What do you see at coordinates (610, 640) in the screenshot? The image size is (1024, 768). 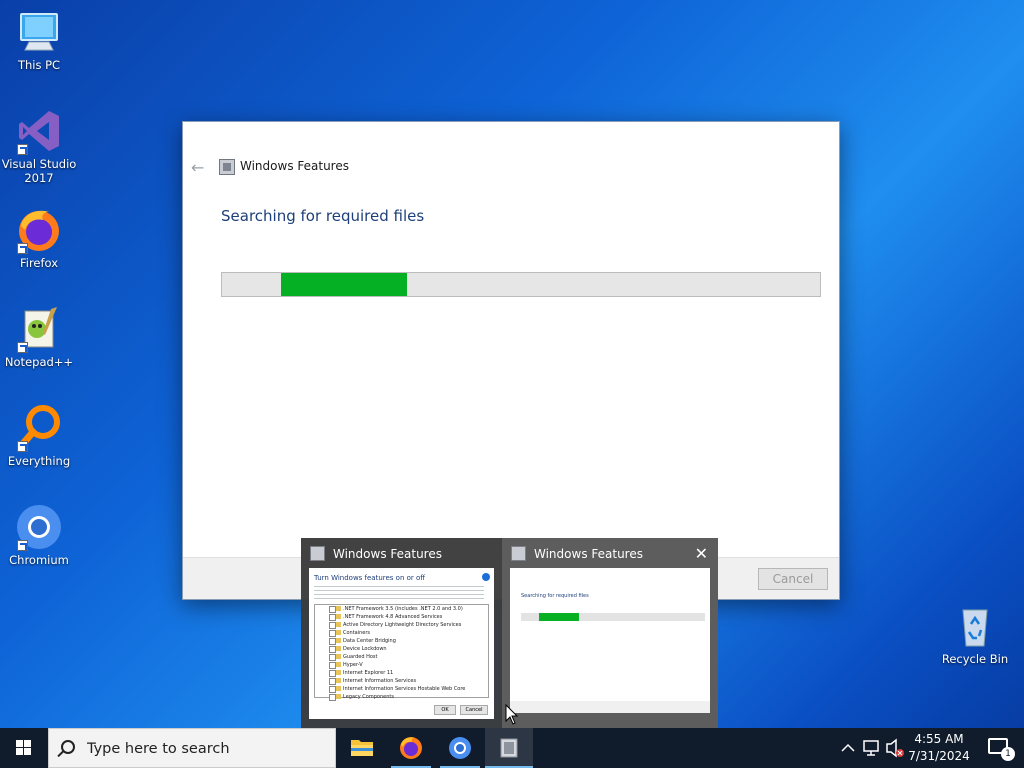 I see `thumbnail-preview: Searching for required files` at bounding box center [610, 640].